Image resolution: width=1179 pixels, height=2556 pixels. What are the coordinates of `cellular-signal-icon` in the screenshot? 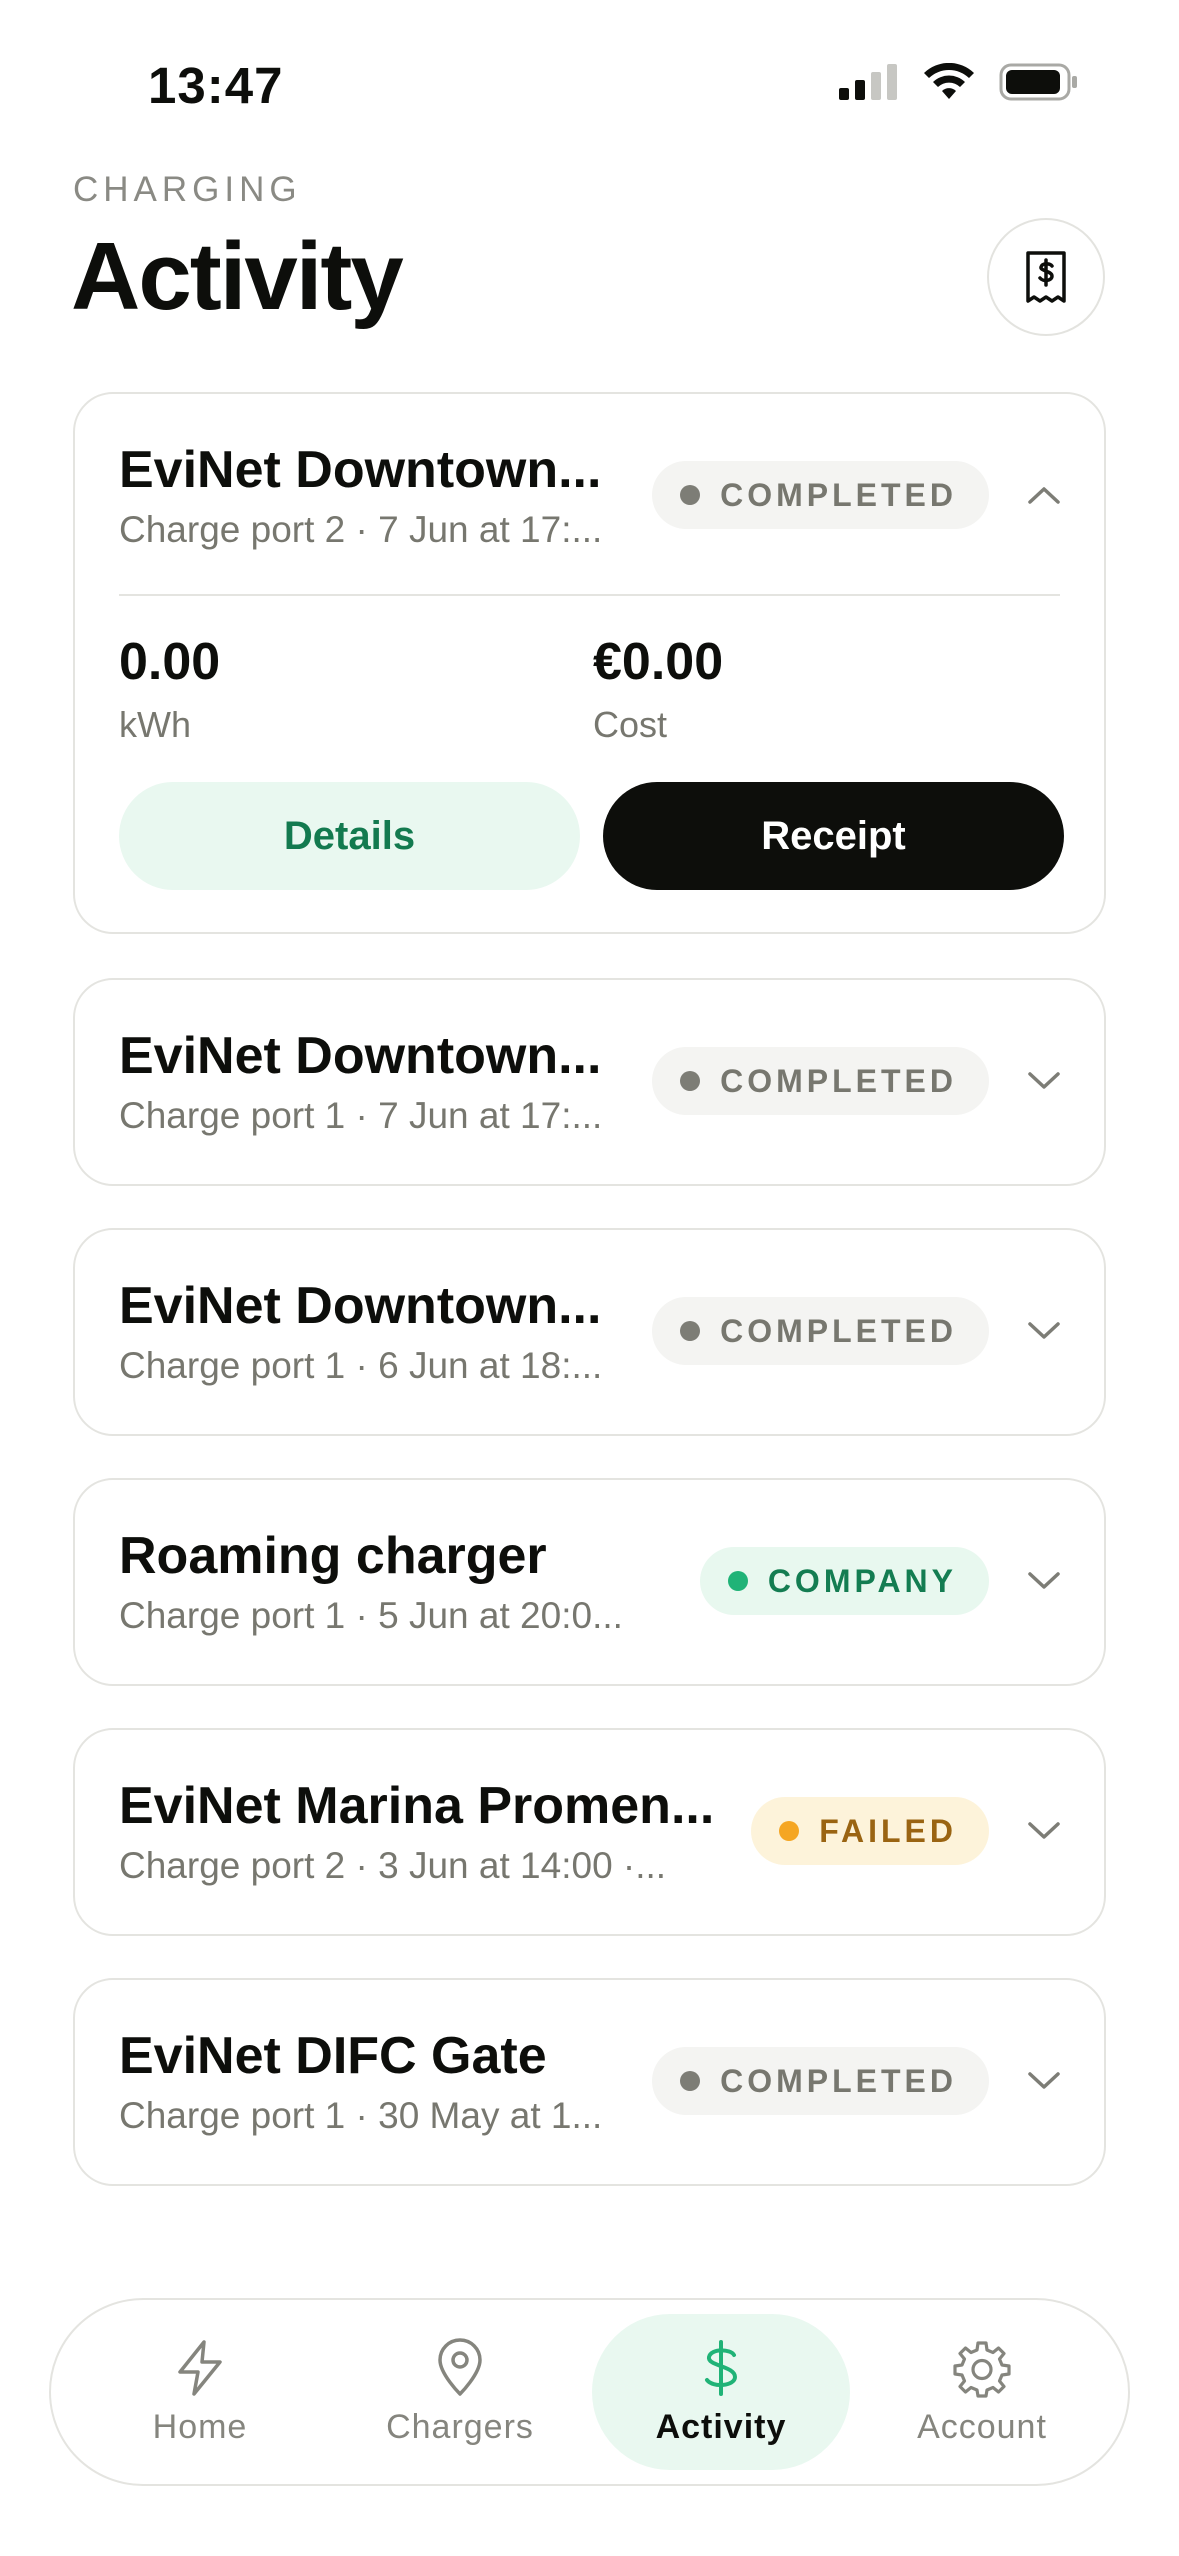 It's located at (868, 82).